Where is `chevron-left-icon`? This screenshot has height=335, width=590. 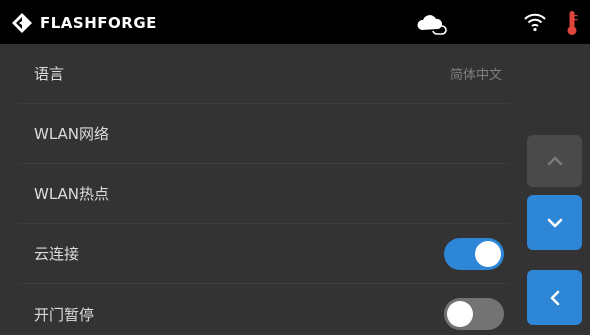
chevron-left-icon is located at coordinates (554, 297).